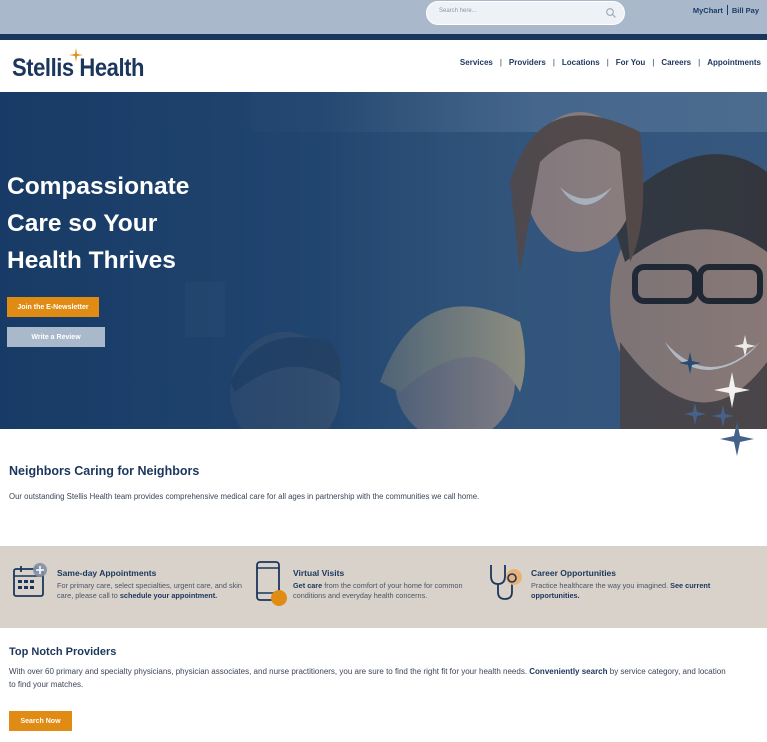 Image resolution: width=767 pixels, height=742 pixels. What do you see at coordinates (307, 585) in the screenshot?
I see `get-care-link: Get care` at bounding box center [307, 585].